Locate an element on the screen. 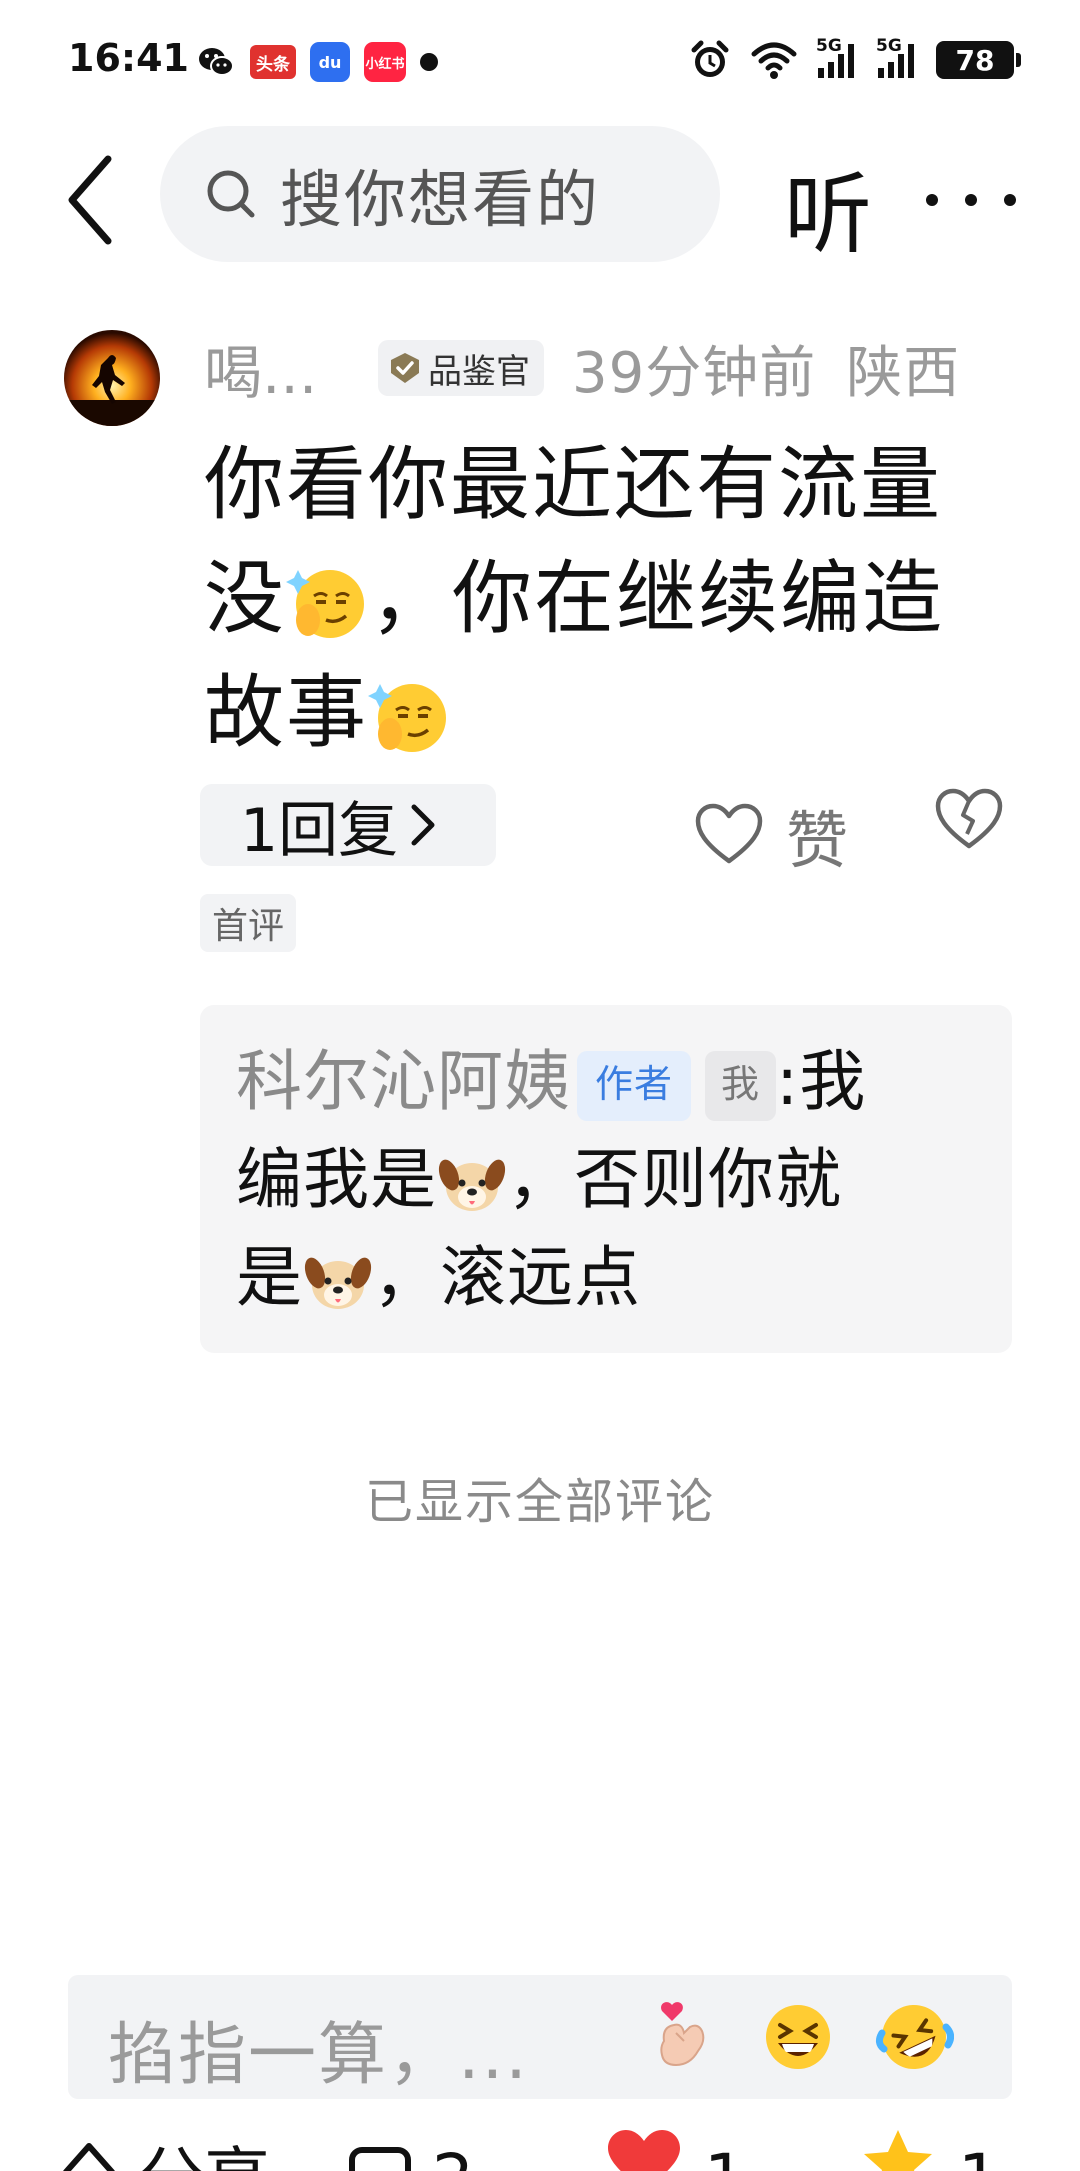 The width and height of the screenshot is (1080, 2171). first-comment-tag: 首评 is located at coordinates (248, 923).